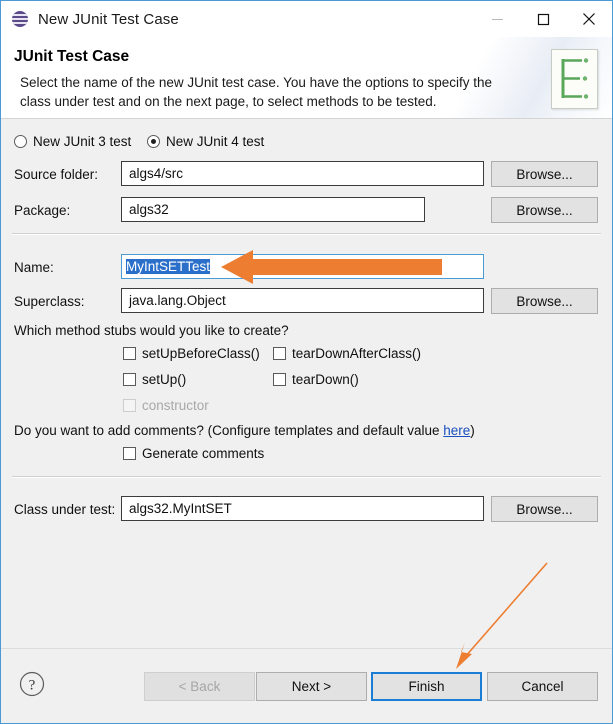 The width and height of the screenshot is (613, 724). I want to click on checkbox-label-generate-comments: Generate comments, so click(203, 453).